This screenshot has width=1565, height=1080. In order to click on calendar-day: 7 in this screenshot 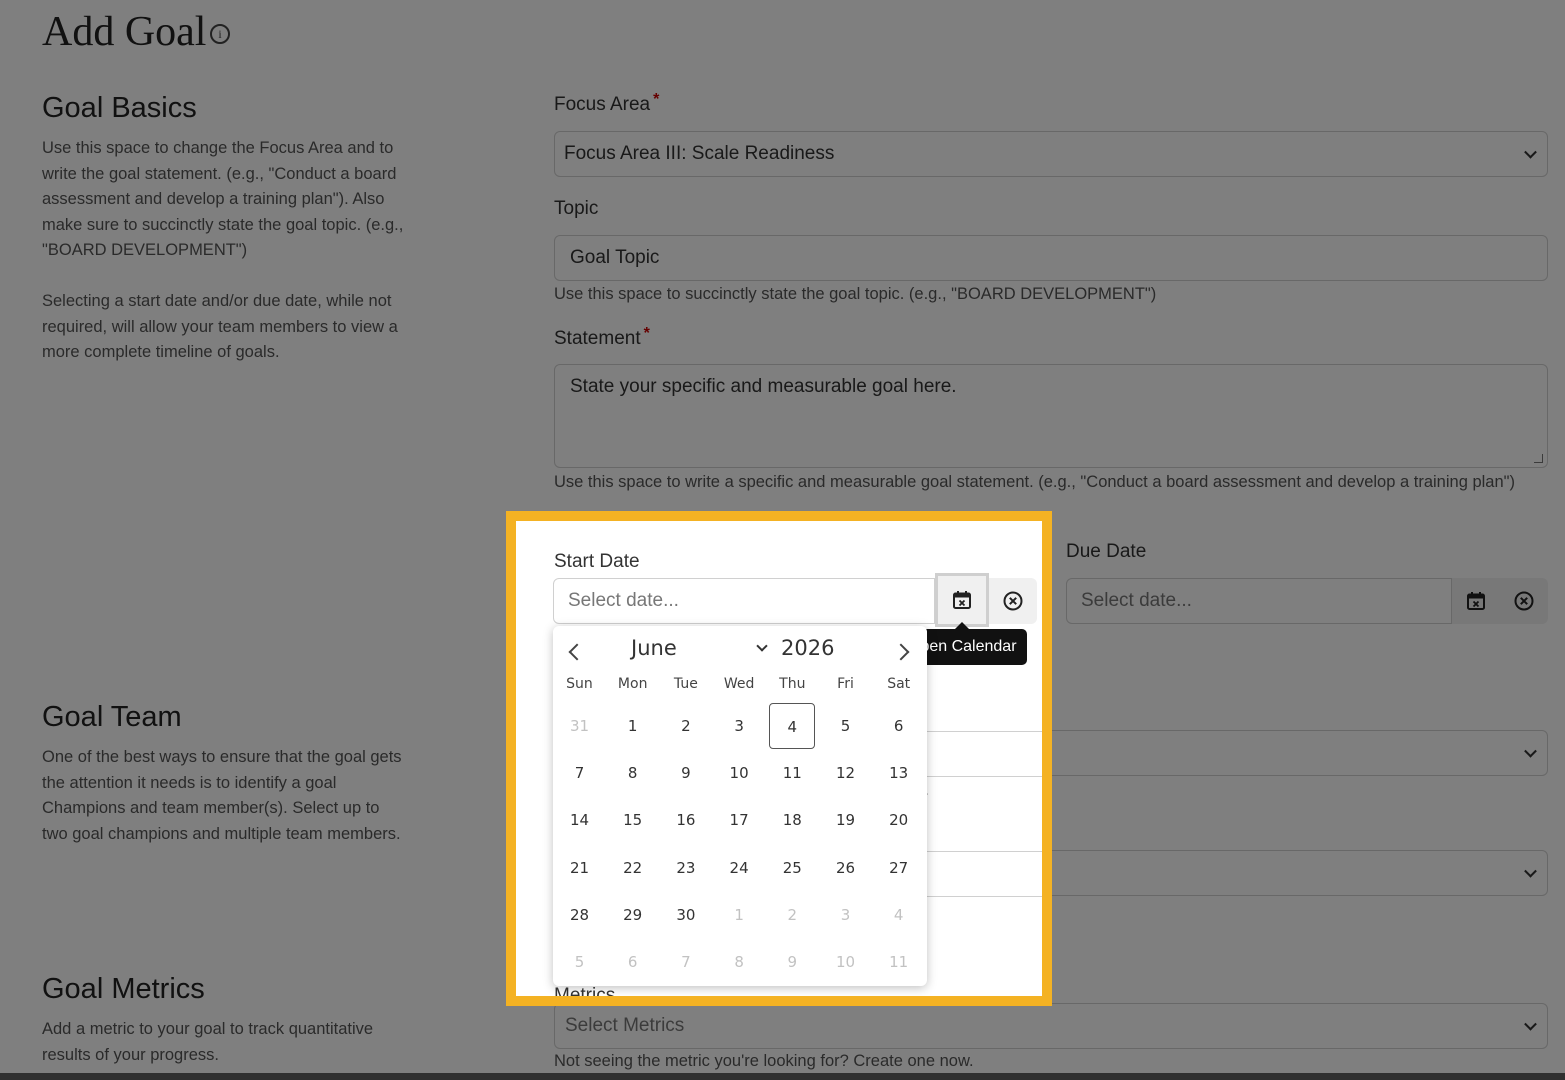, I will do `click(580, 773)`.